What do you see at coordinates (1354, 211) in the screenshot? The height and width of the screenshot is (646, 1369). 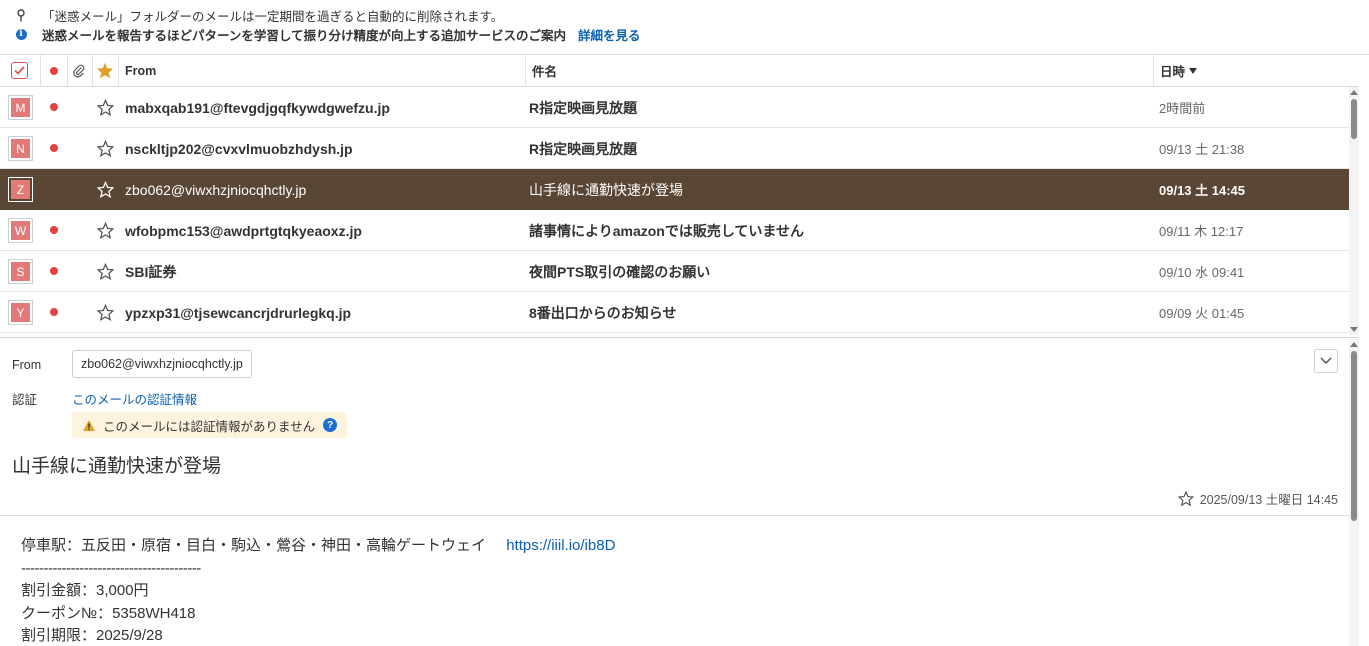 I see `list-scrollbar` at bounding box center [1354, 211].